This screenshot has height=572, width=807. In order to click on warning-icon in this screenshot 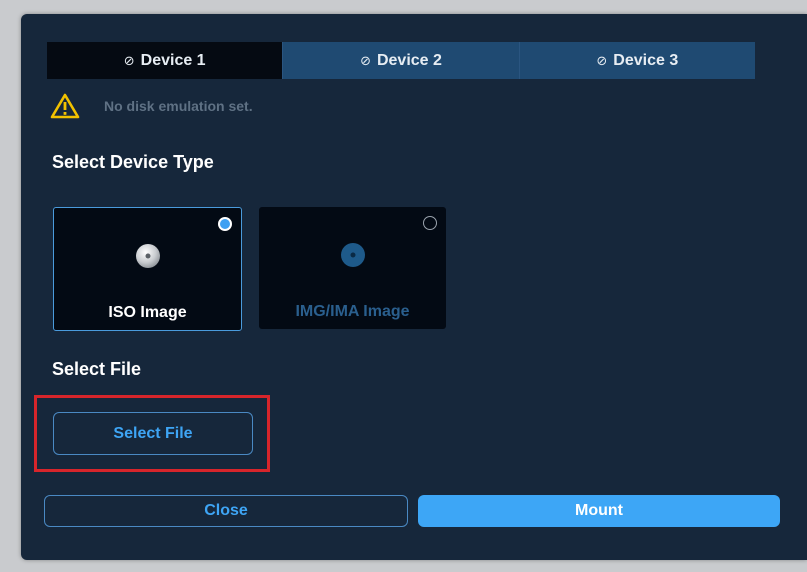, I will do `click(65, 106)`.